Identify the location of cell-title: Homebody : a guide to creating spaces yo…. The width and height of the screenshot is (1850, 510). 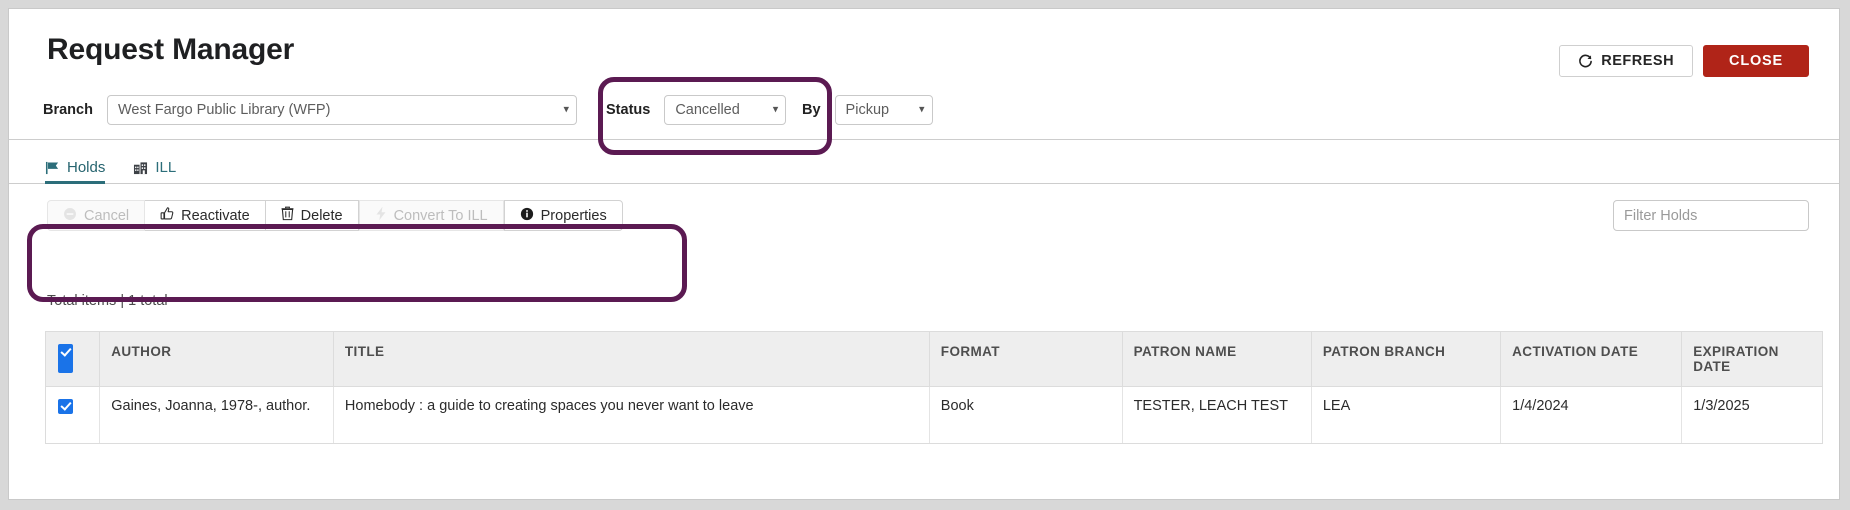
(631, 414).